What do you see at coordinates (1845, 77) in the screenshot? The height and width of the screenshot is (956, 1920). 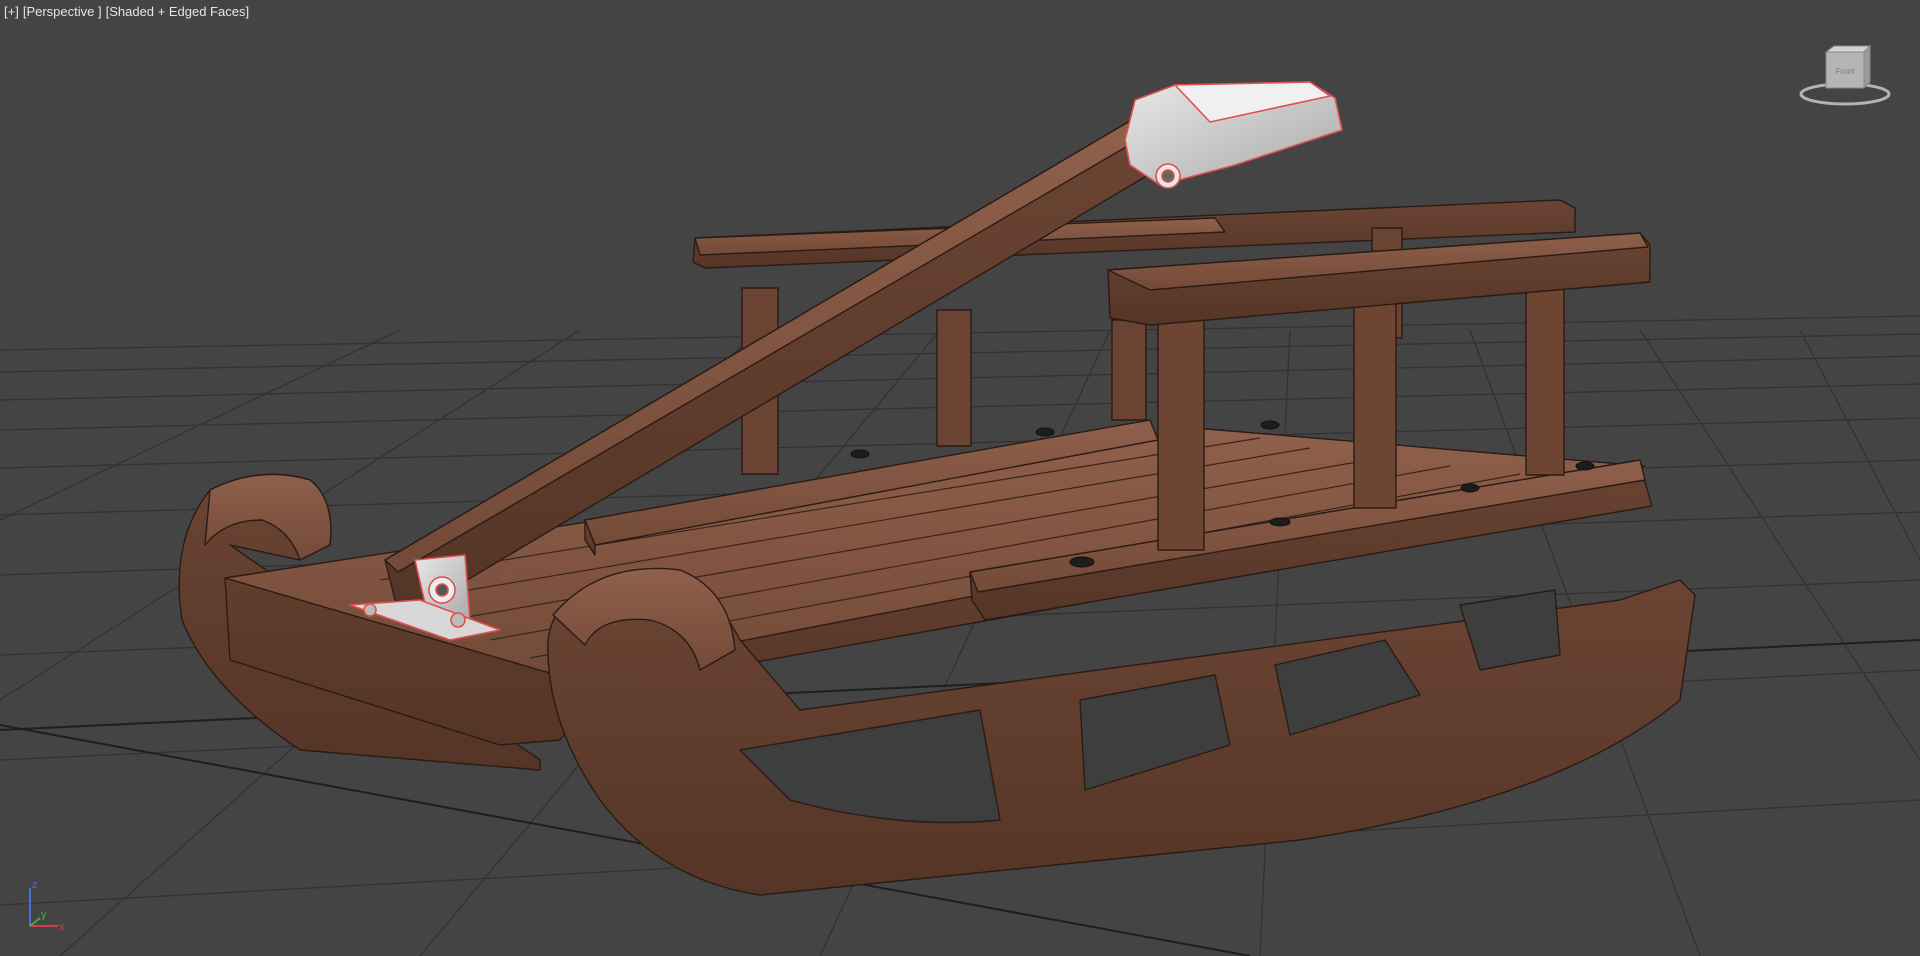 I see `viewcube-icon: Front` at bounding box center [1845, 77].